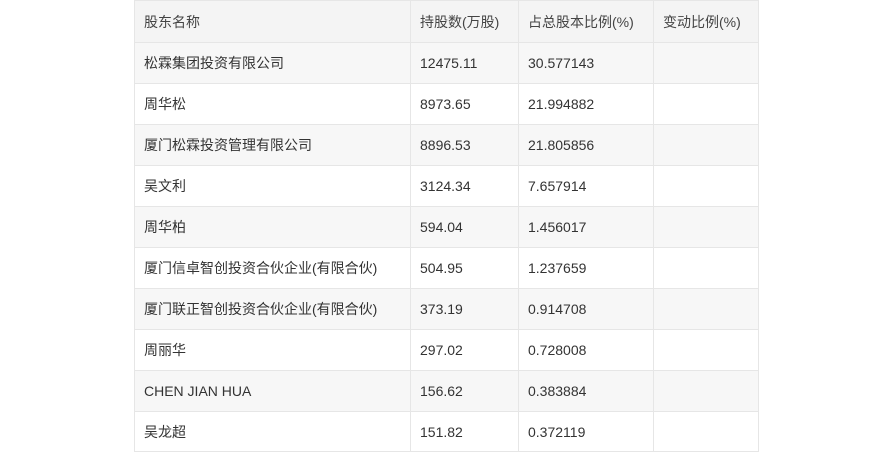 Image resolution: width=893 pixels, height=452 pixels. What do you see at coordinates (272, 227) in the screenshot?
I see `cell-shareholder-name: 周华柏` at bounding box center [272, 227].